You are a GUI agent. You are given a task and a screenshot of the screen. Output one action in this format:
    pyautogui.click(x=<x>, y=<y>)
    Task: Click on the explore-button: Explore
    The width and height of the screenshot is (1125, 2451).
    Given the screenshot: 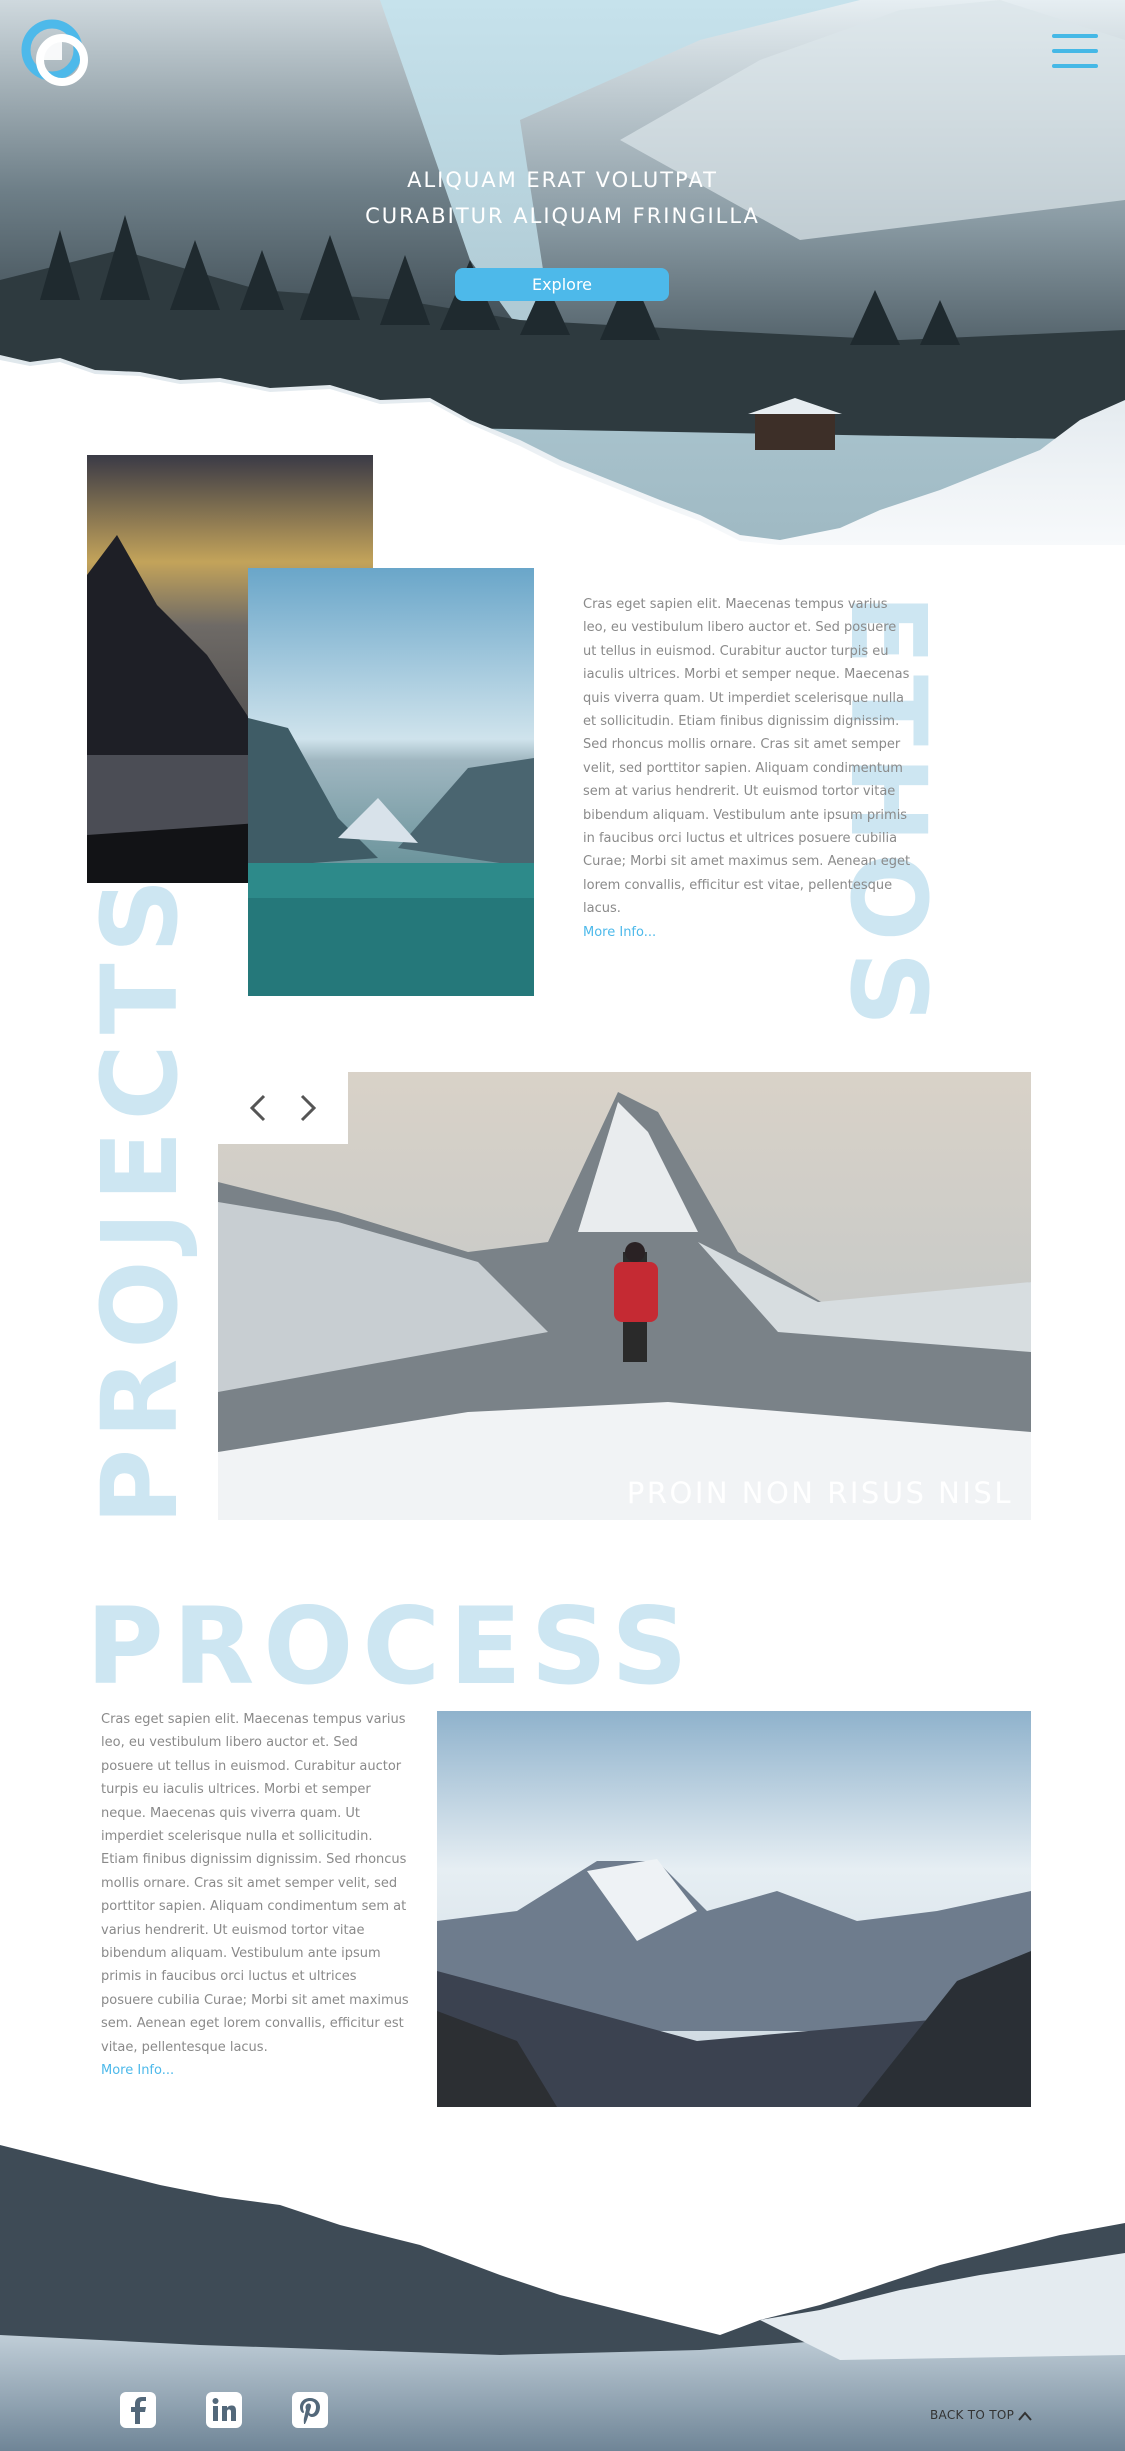 What is the action you would take?
    pyautogui.click(x=562, y=284)
    